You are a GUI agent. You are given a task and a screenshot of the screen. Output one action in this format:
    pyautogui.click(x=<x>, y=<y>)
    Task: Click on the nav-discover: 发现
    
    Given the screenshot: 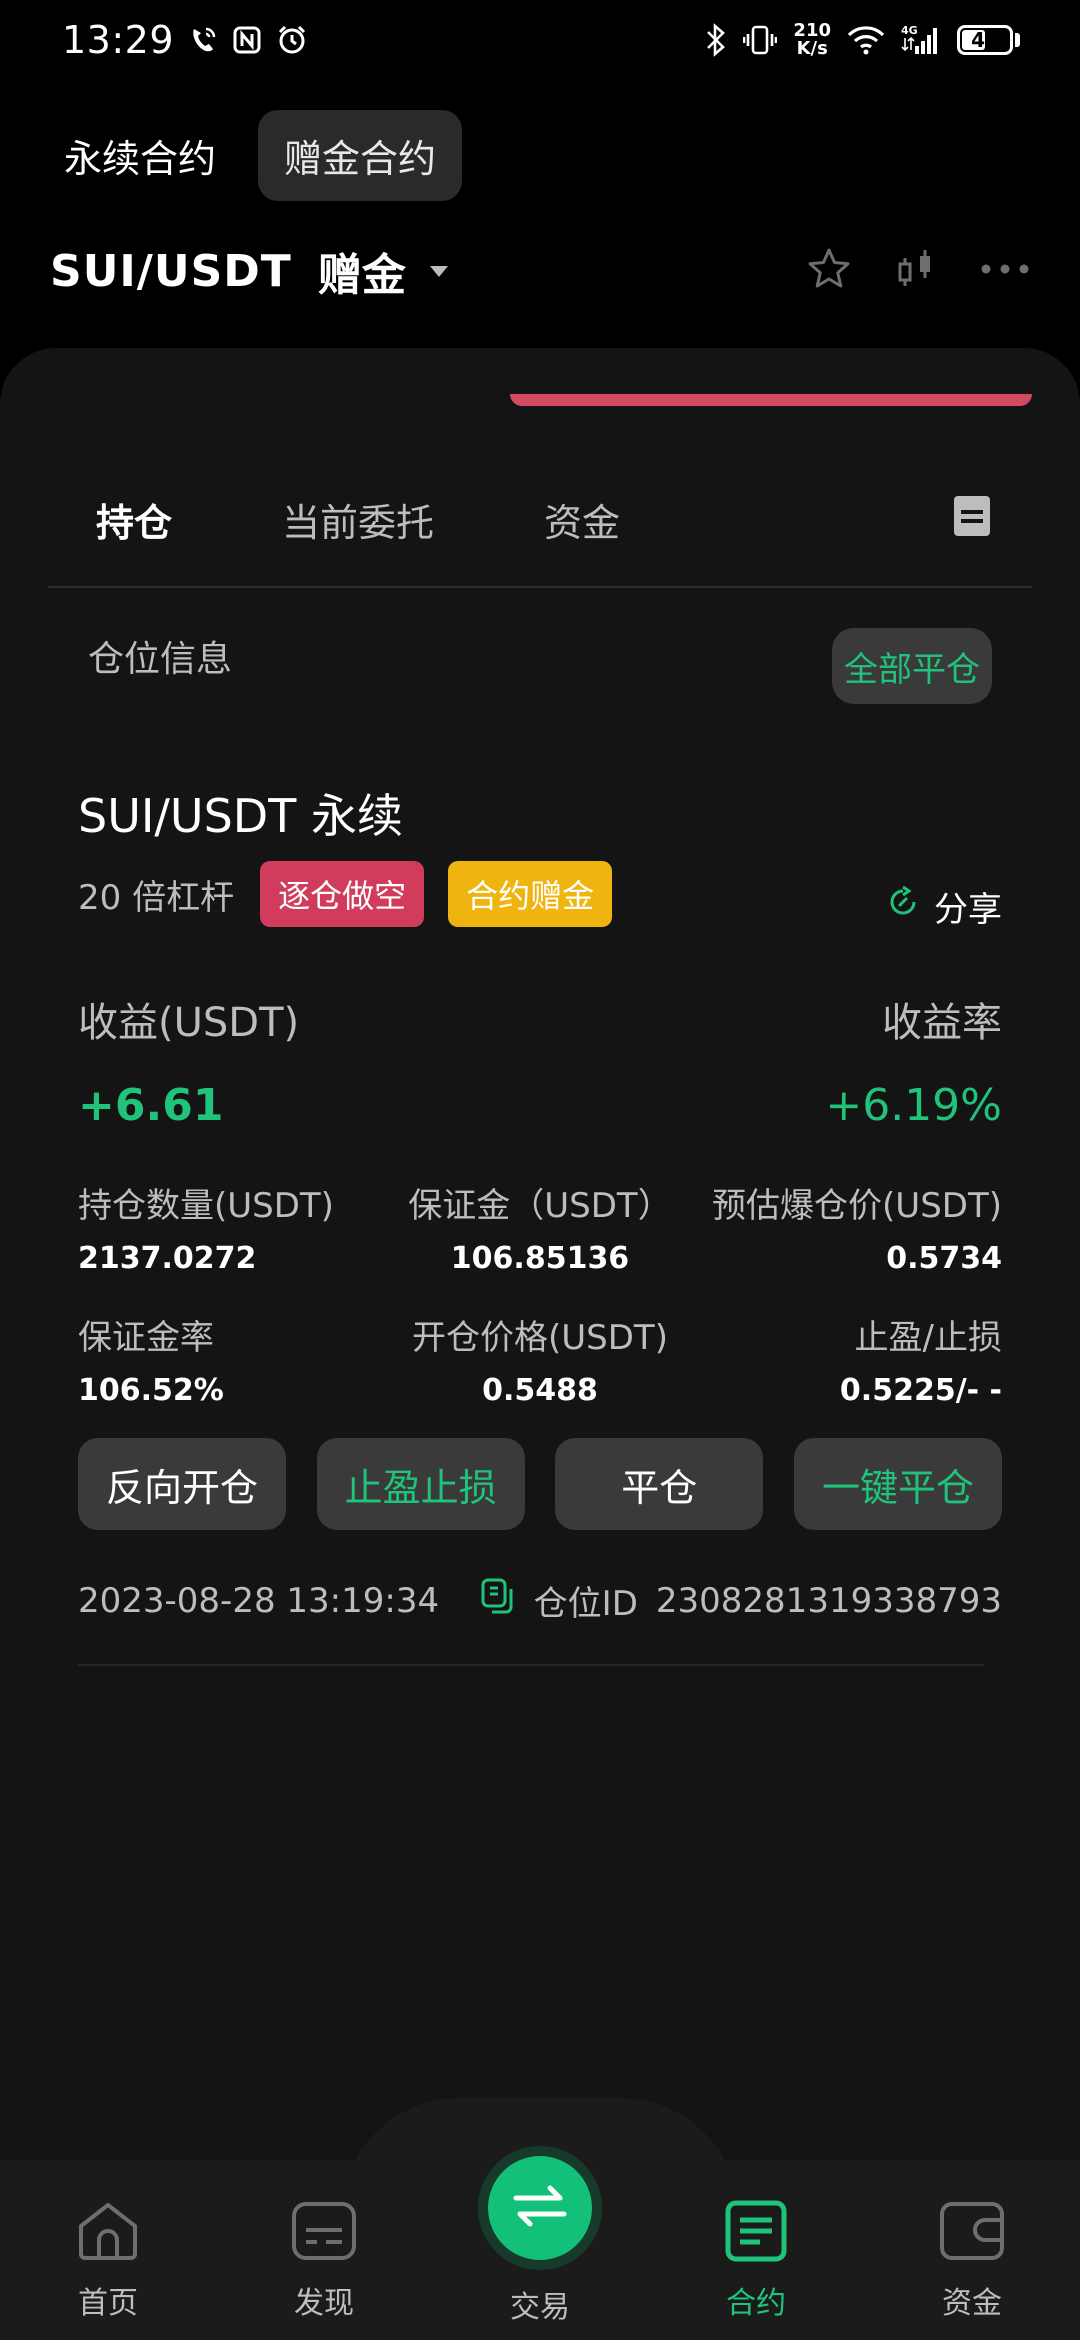 What is the action you would take?
    pyautogui.click(x=324, y=2261)
    